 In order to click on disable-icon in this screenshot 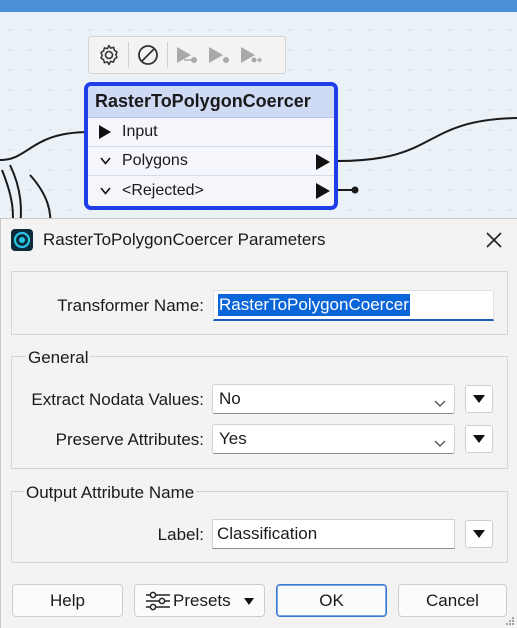, I will do `click(148, 55)`.